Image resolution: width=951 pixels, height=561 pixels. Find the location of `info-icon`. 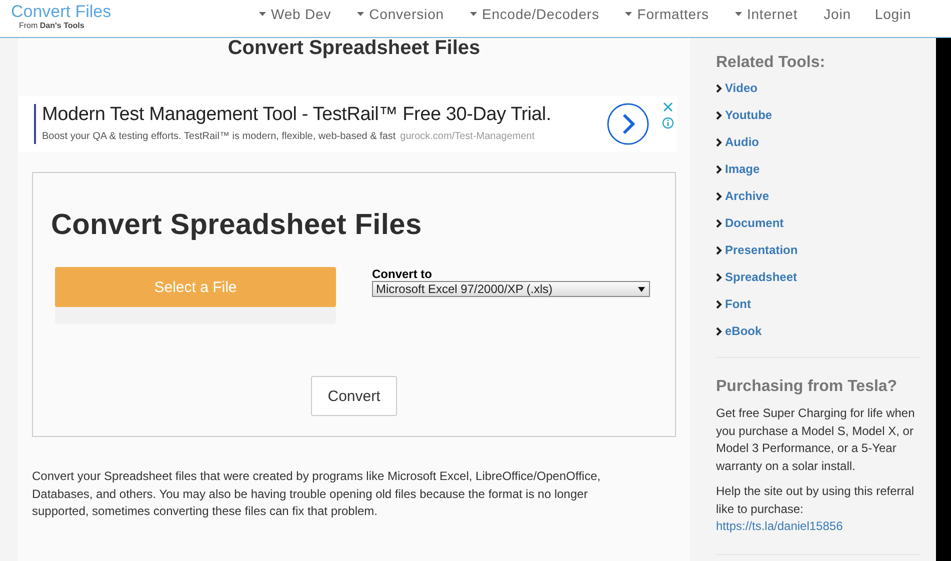

info-icon is located at coordinates (668, 123).